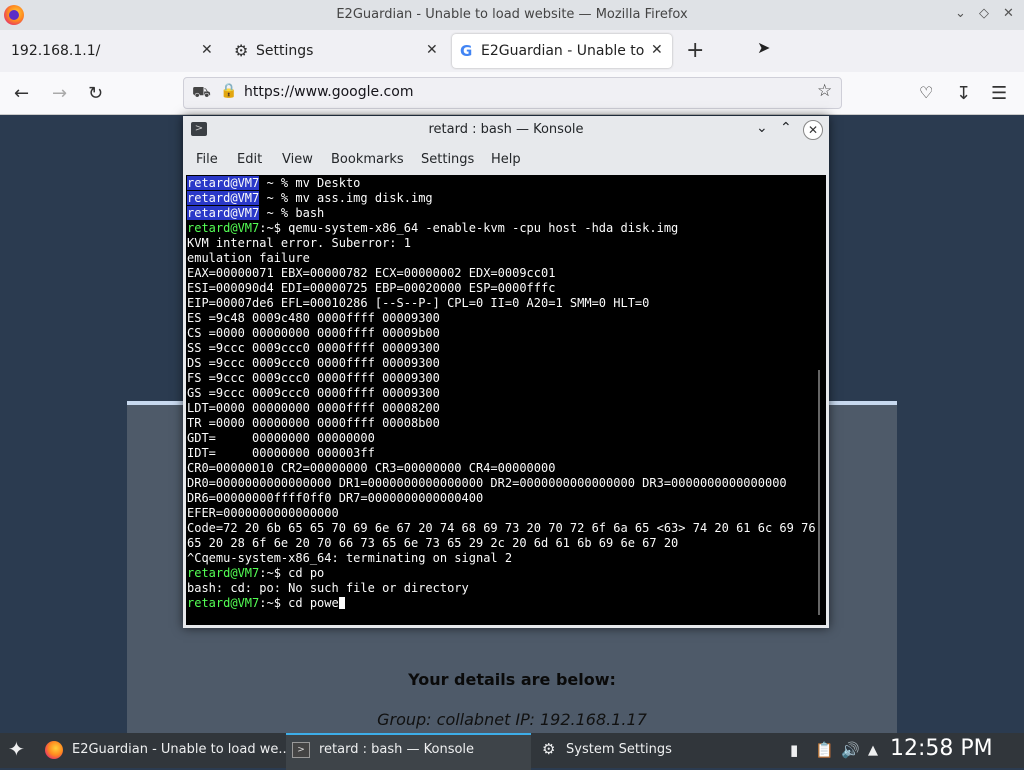 The height and width of the screenshot is (770, 1024). What do you see at coordinates (59, 93) in the screenshot?
I see `forward-icon: →` at bounding box center [59, 93].